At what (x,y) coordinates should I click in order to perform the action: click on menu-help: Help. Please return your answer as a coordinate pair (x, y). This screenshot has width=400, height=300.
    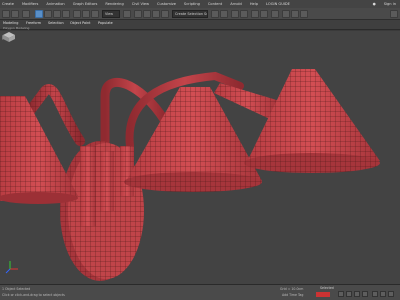
    Looking at the image, I should click on (254, 4).